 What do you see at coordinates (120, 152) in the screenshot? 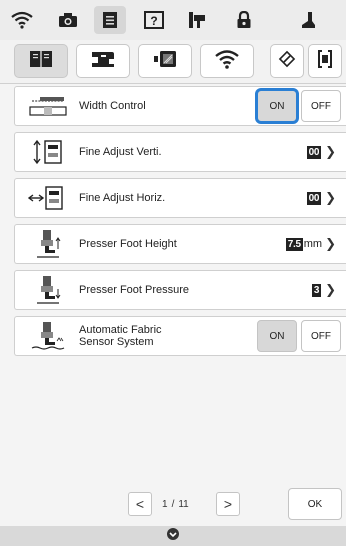
I see `fine-adjust-verti-label: Fine Adjust Verti.` at bounding box center [120, 152].